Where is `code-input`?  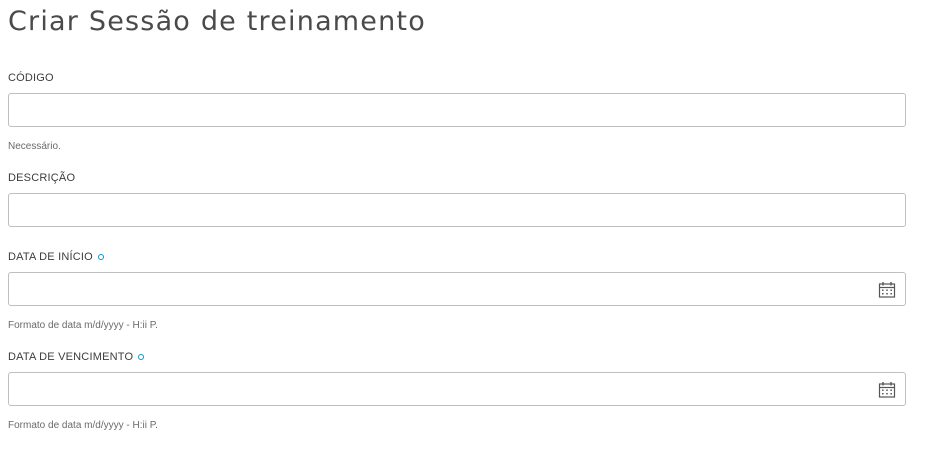
code-input is located at coordinates (457, 110).